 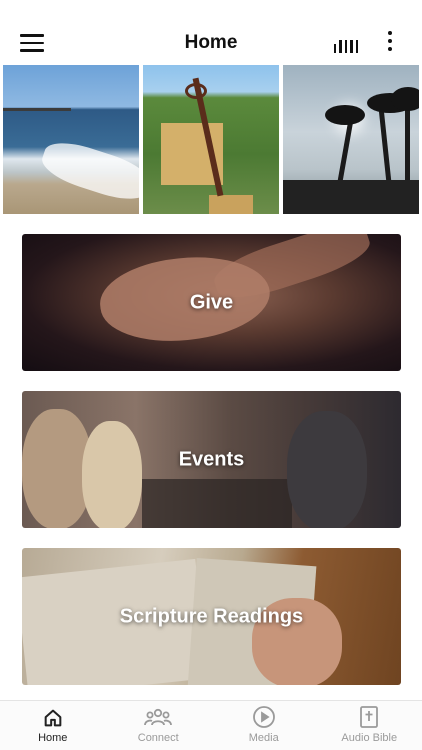 I want to click on tab-connect: Connect, so click(x=159, y=725).